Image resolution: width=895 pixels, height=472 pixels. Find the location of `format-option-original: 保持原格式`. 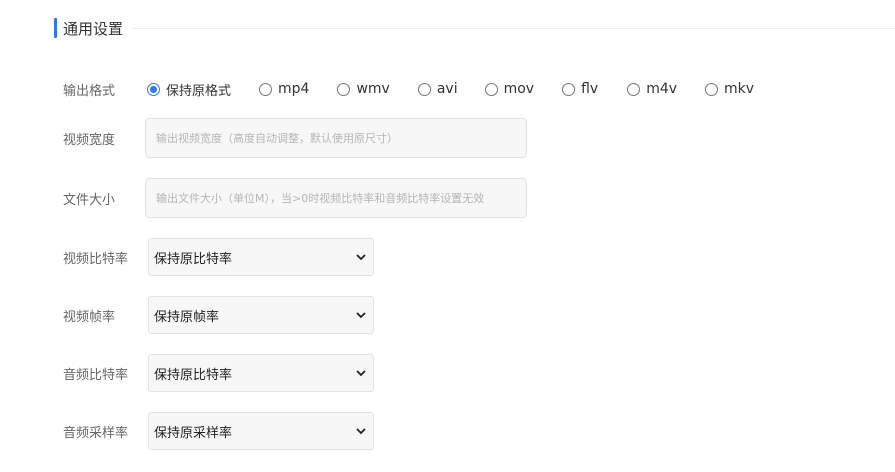

format-option-original: 保持原格式 is located at coordinates (189, 89).